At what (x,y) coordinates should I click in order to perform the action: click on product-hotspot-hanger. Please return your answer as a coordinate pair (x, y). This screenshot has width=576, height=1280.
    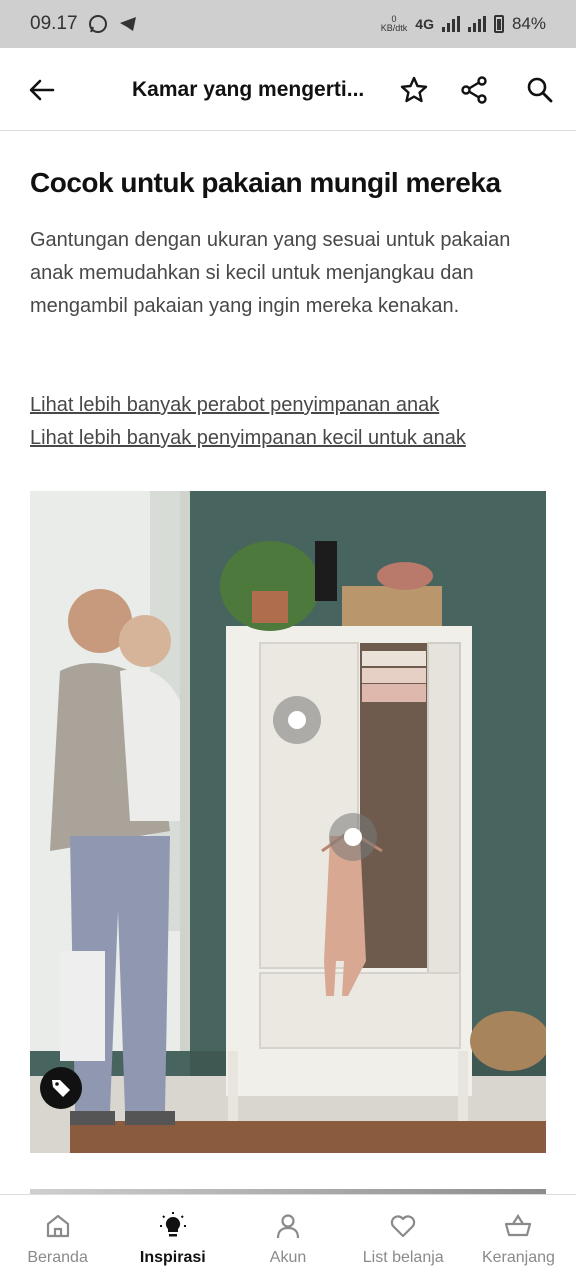
    Looking at the image, I should click on (353, 837).